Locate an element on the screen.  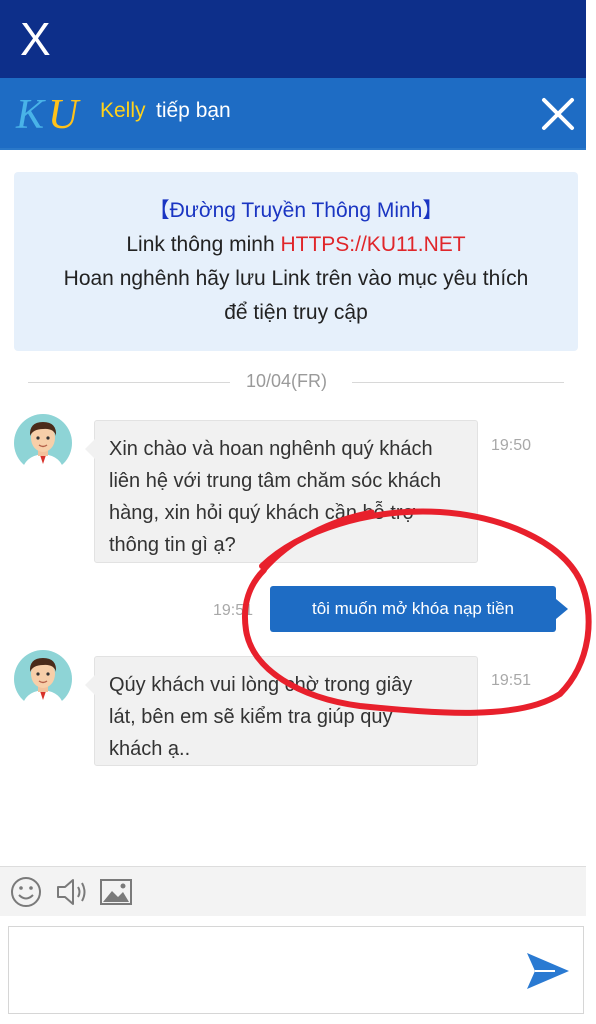
voice-icon is located at coordinates (72, 892).